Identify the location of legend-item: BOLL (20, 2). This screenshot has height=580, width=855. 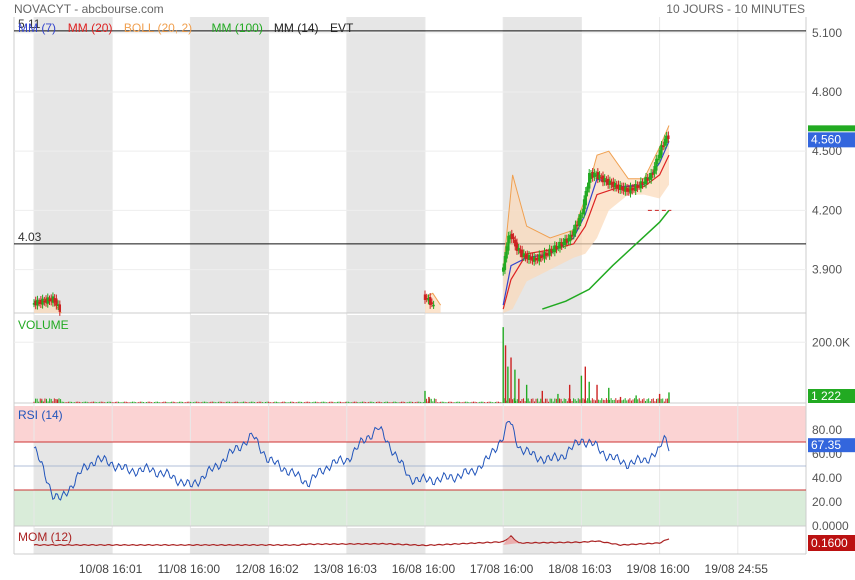
(158, 28).